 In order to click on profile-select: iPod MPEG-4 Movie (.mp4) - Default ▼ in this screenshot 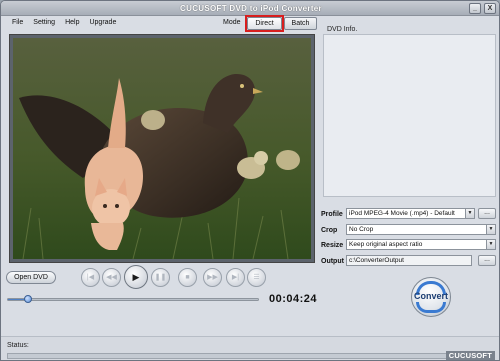, I will do `click(410, 213)`.